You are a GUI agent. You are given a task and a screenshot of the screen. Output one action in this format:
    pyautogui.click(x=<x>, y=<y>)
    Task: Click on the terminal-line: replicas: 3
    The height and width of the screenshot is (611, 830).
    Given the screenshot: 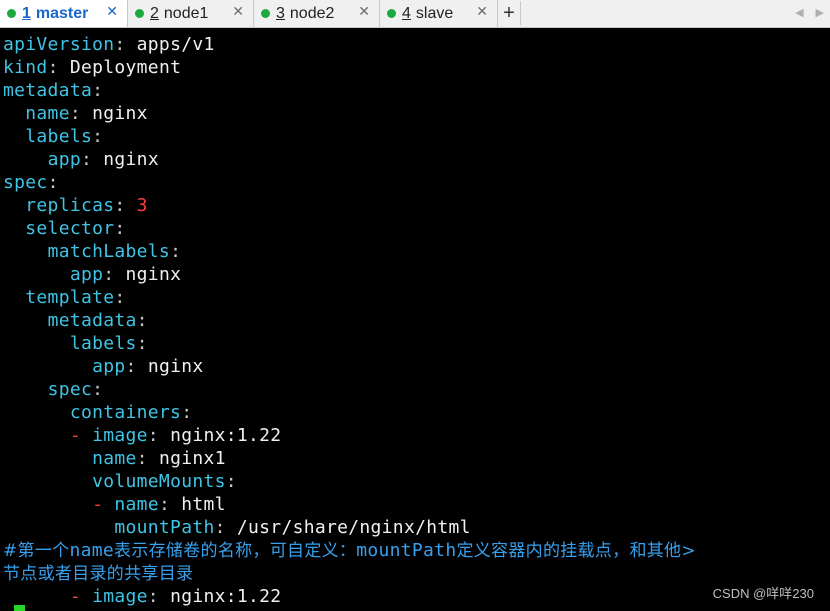 What is the action you would take?
    pyautogui.click(x=75, y=205)
    